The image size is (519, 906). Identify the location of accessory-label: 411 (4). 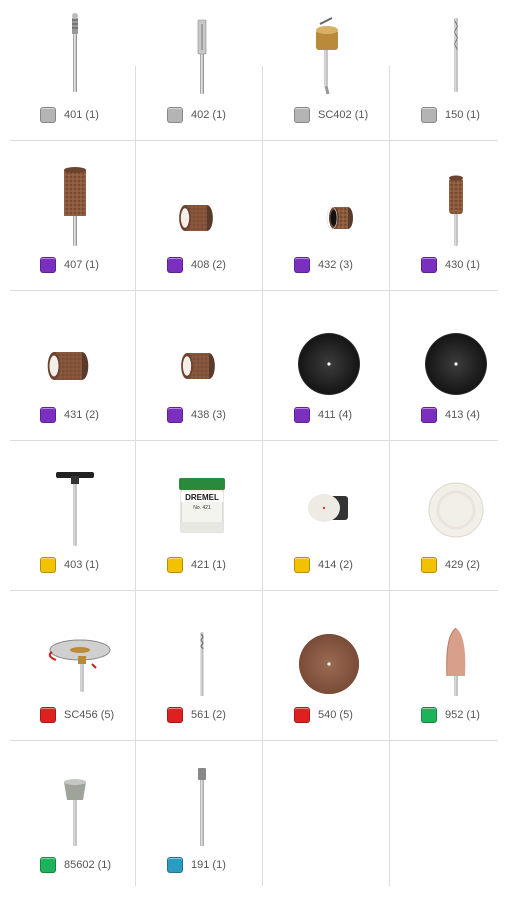
(335, 415).